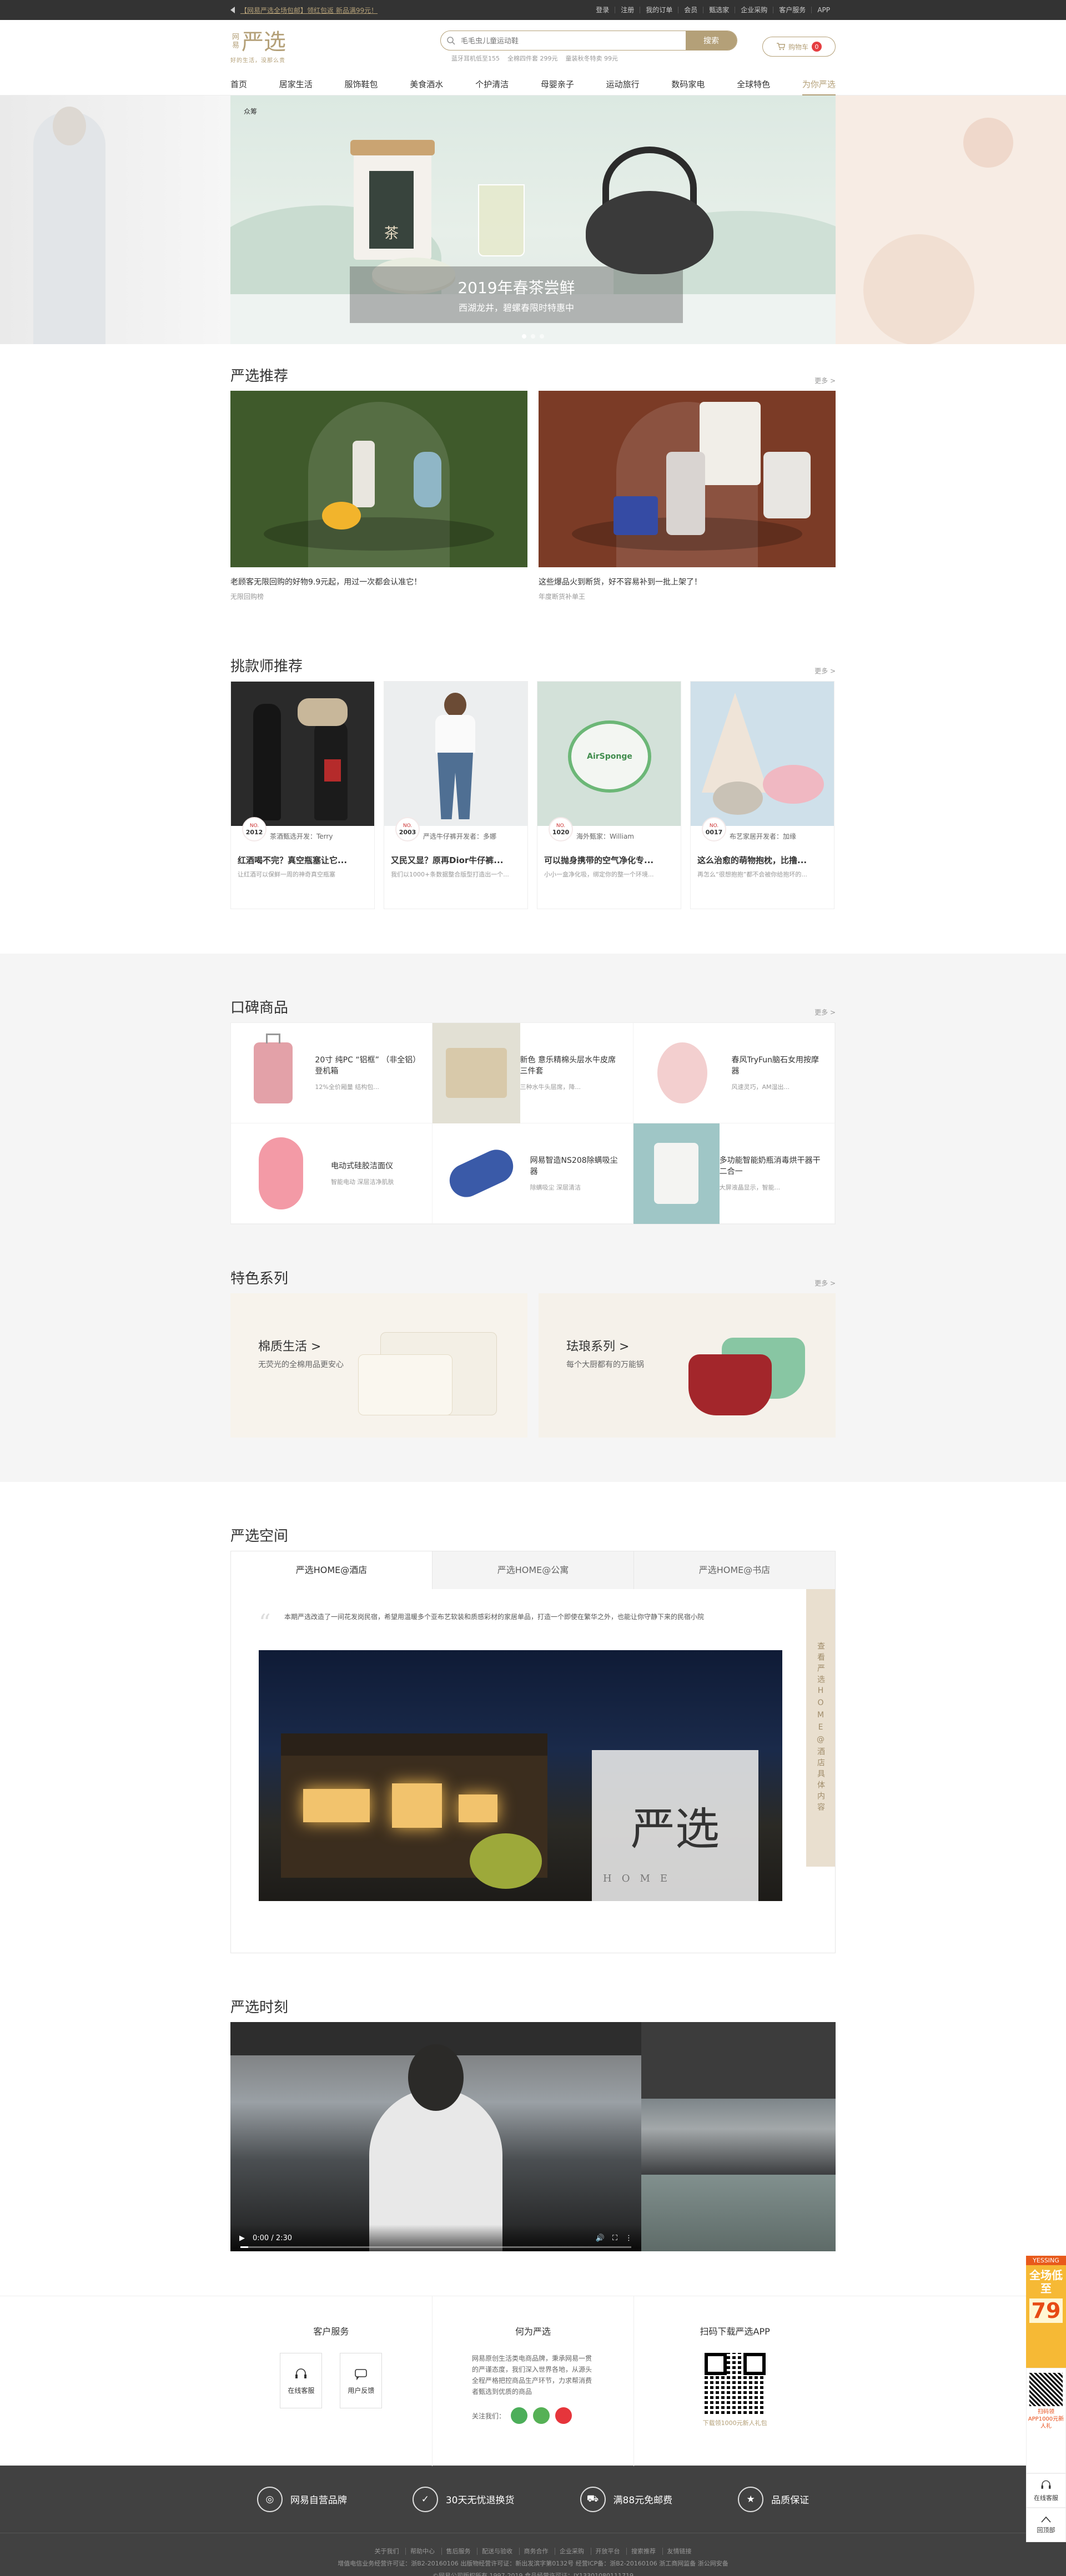  What do you see at coordinates (687, 581) in the screenshot?
I see `recommend-desc: 这些爆品火到断货，好不容易补到一批上架了！` at bounding box center [687, 581].